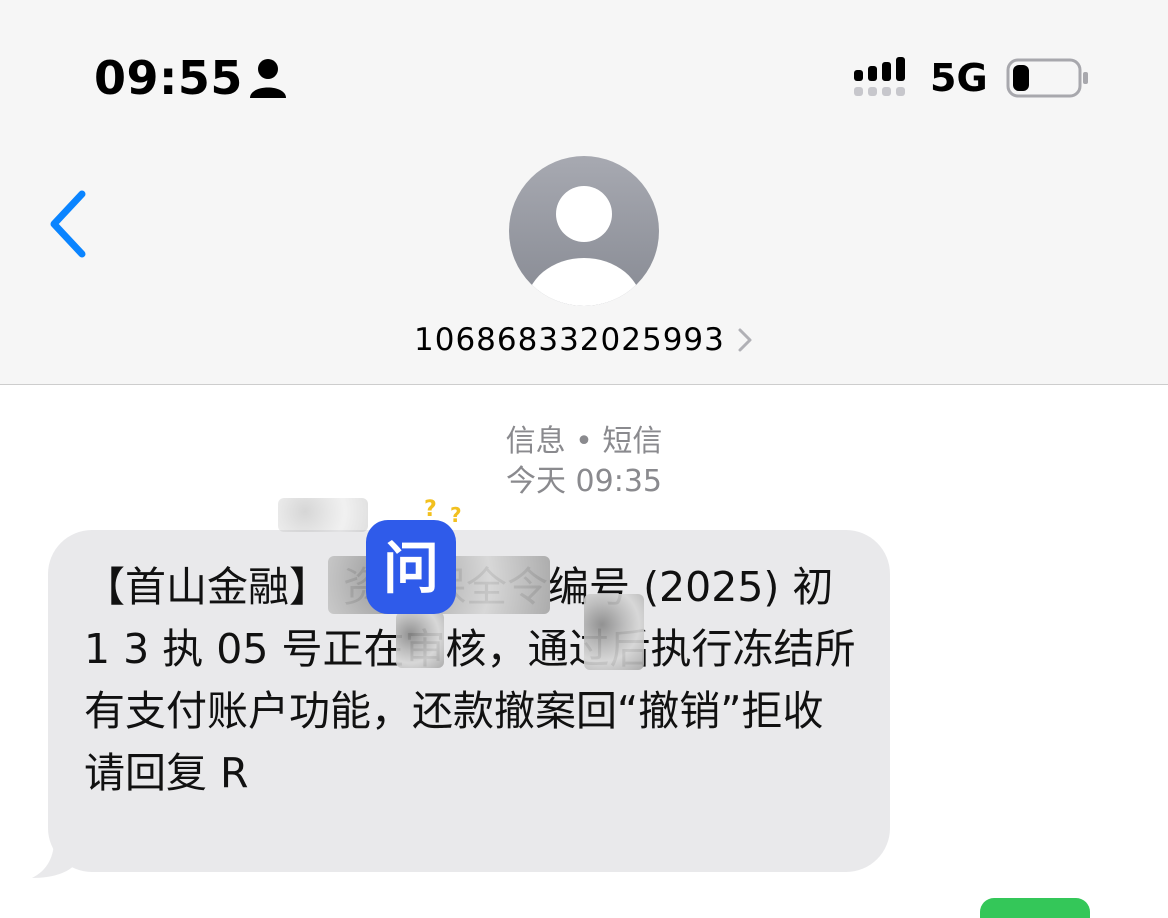 Image resolution: width=1168 pixels, height=918 pixels. Describe the element at coordinates (584, 481) in the screenshot. I see `message-timestamp: 今天 09:35` at that location.